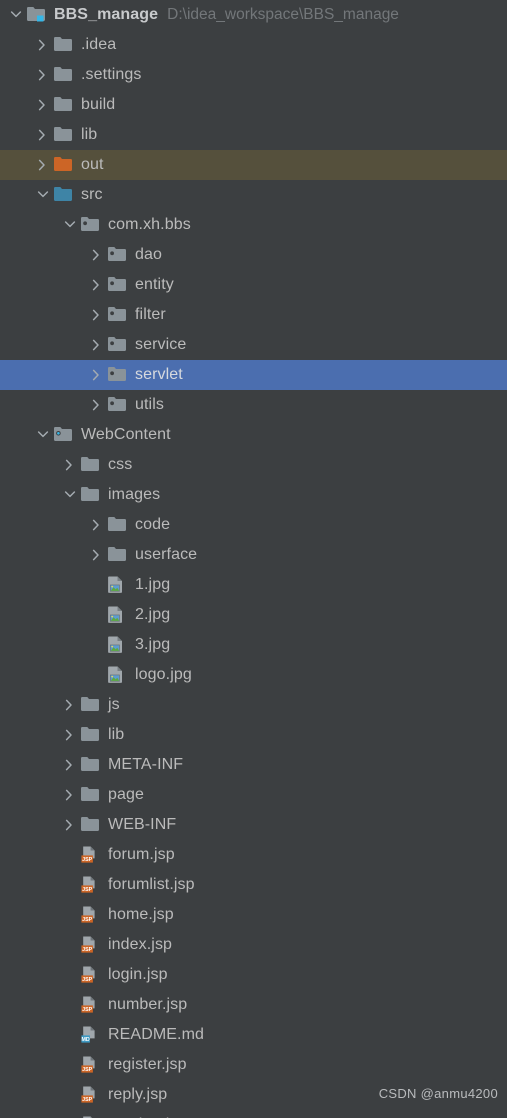  I want to click on tree-row: out, so click(253, 165).